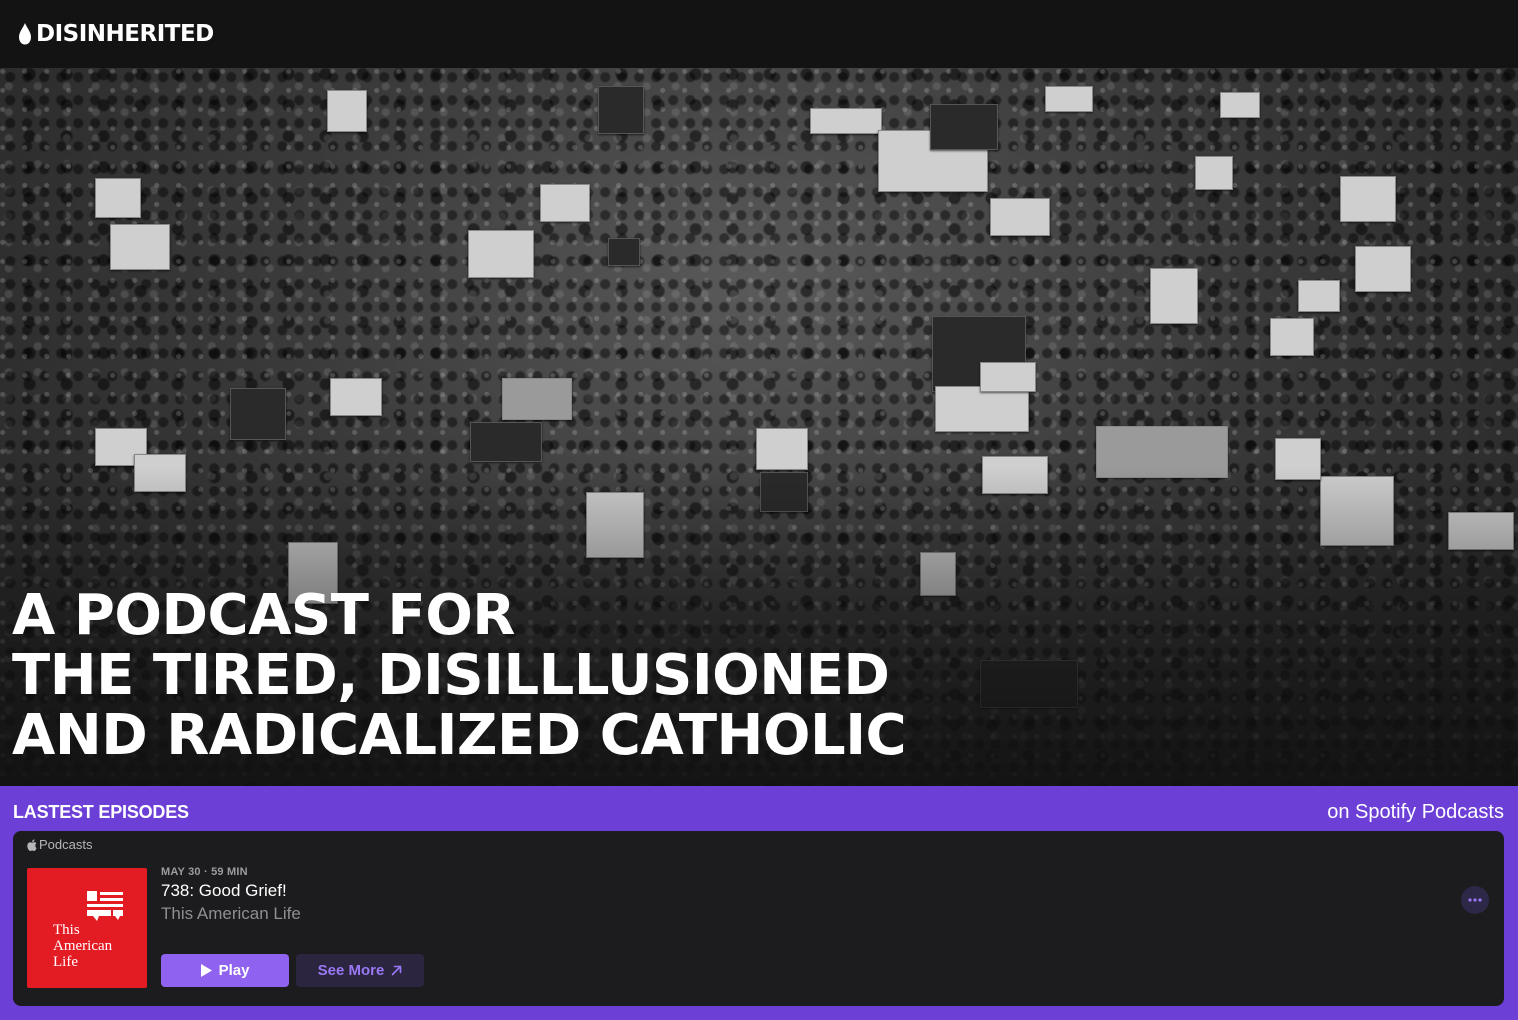  What do you see at coordinates (101, 811) in the screenshot?
I see `section-title: LASTEST EPISODES` at bounding box center [101, 811].